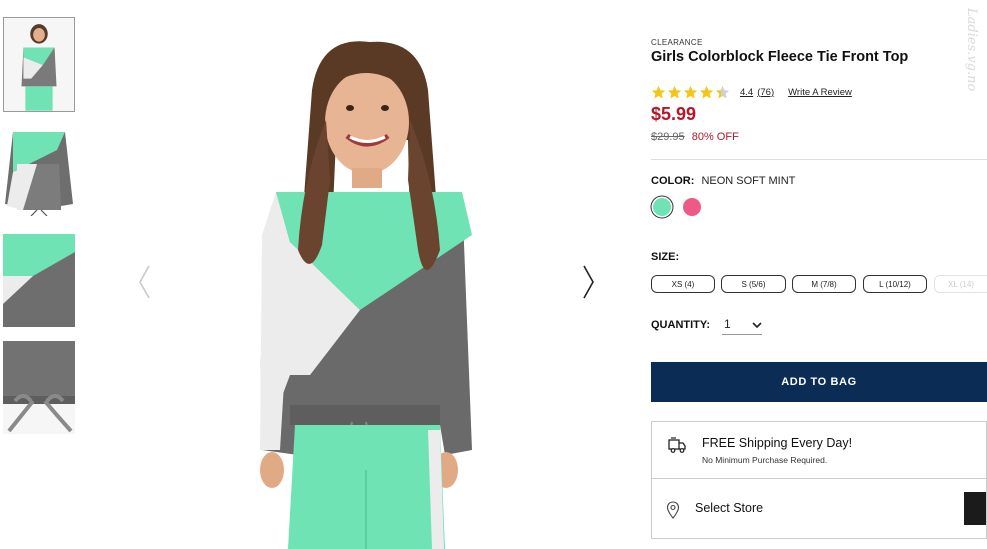 The image size is (987, 549). Describe the element at coordinates (746, 92) in the screenshot. I see `rating-value: 4.4` at that location.